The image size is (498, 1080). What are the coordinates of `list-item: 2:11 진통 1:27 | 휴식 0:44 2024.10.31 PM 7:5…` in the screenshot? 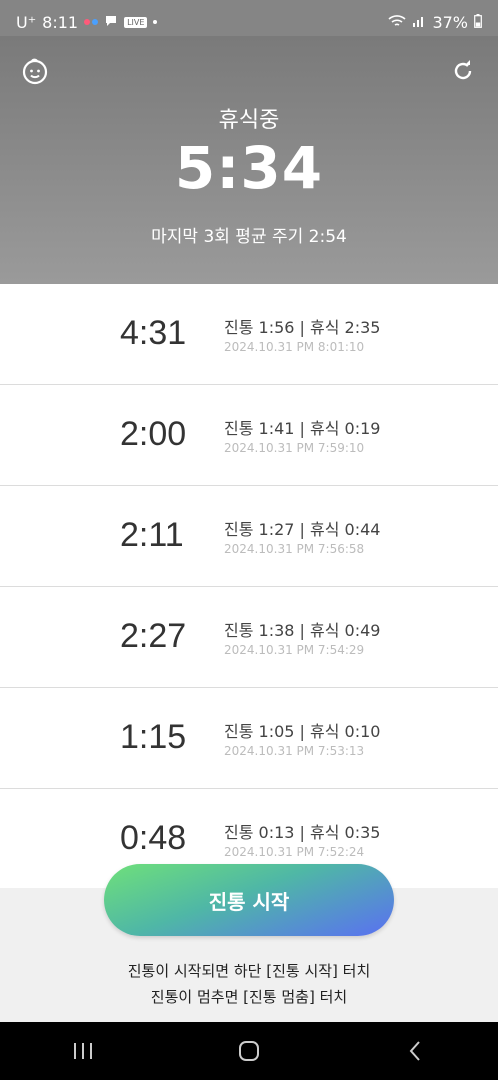 It's located at (249, 536).